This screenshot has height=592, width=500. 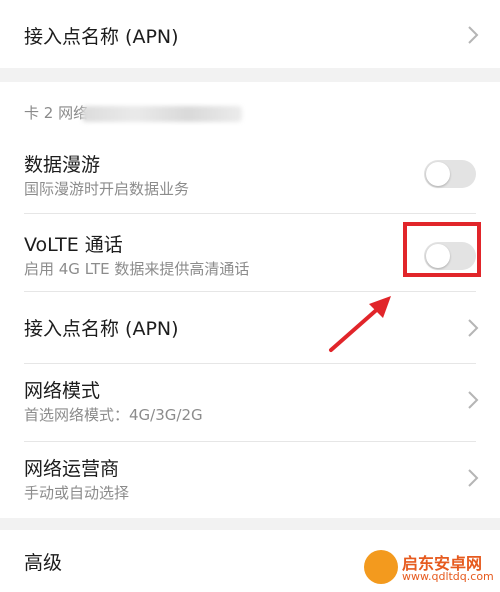 I want to click on carrier-row: 网络运营商 手动或自动选择, so click(x=250, y=480).